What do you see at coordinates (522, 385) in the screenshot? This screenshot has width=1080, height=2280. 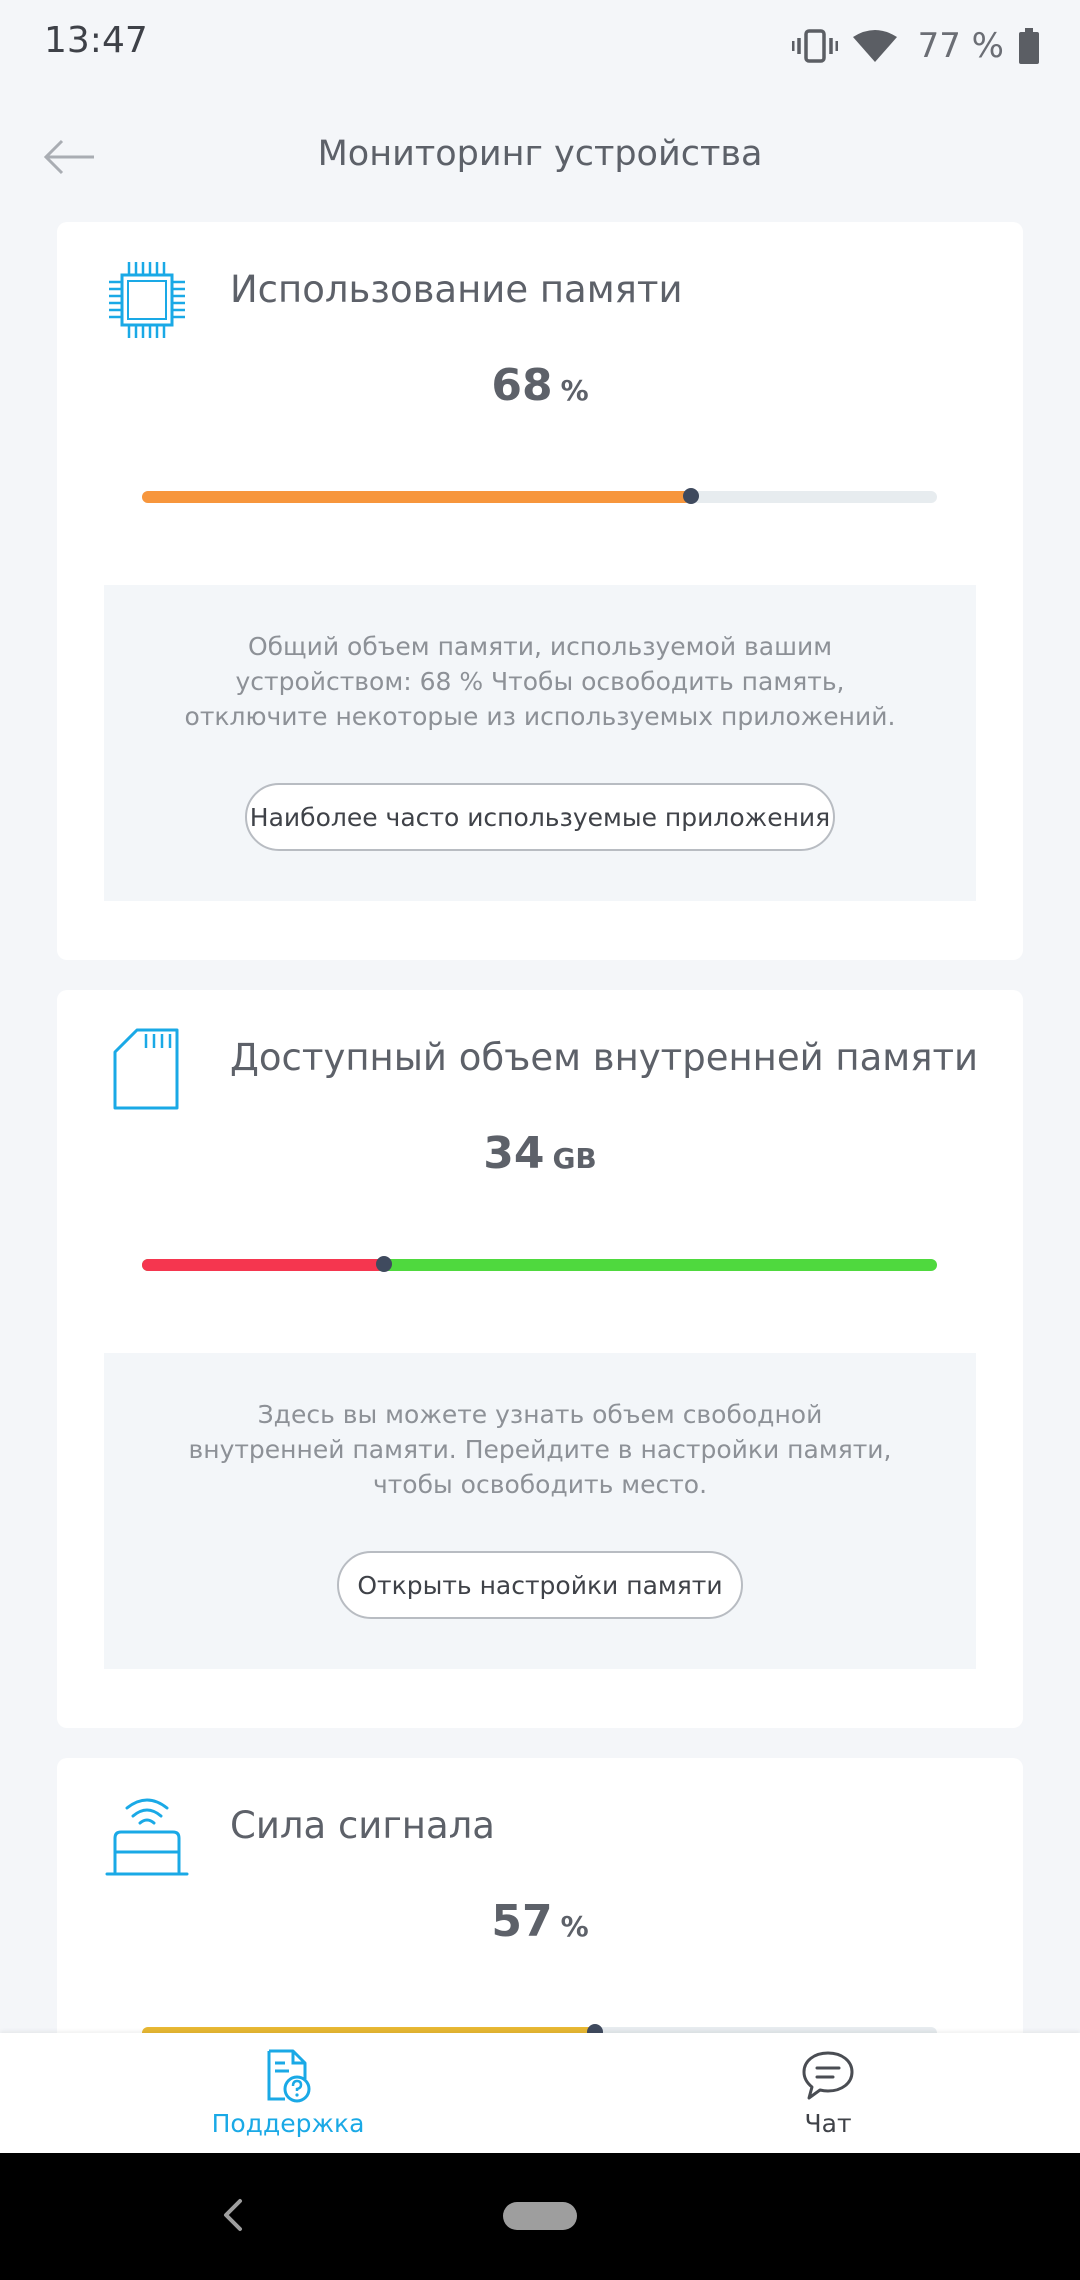 I see `memory-value: 68` at bounding box center [522, 385].